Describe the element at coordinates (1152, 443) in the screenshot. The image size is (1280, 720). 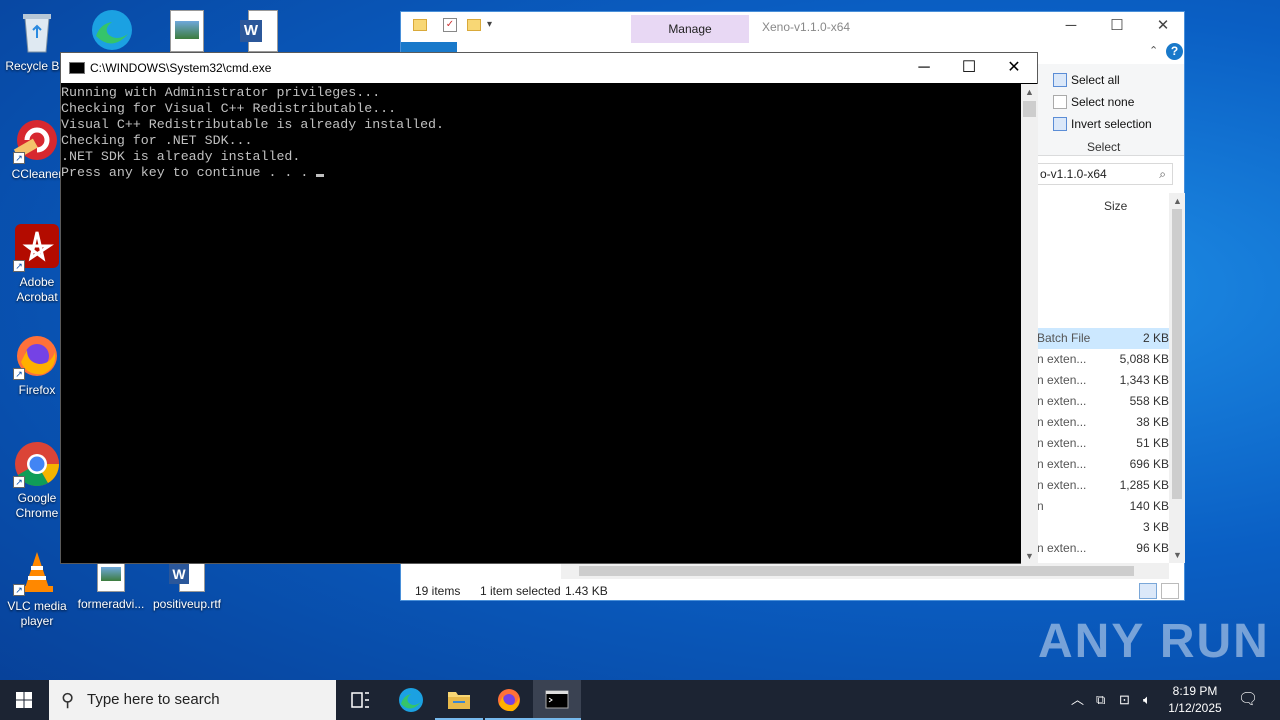
I see `file-size: 51 KB` at that location.